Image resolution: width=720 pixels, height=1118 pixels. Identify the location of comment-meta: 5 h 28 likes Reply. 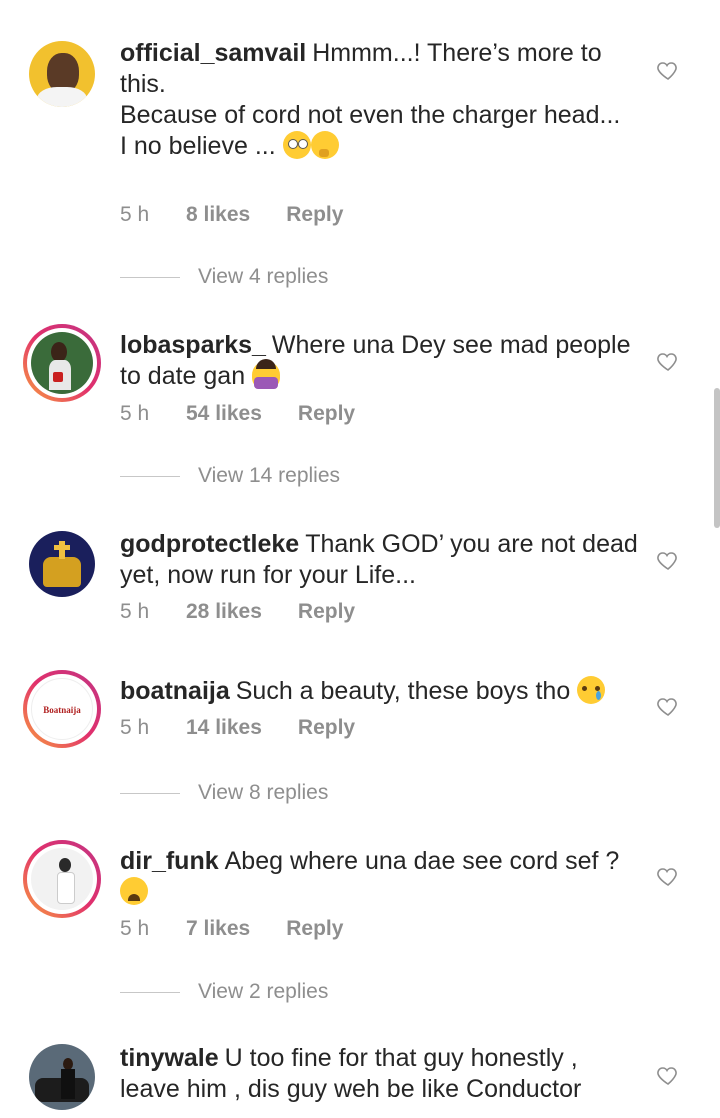
(237, 612).